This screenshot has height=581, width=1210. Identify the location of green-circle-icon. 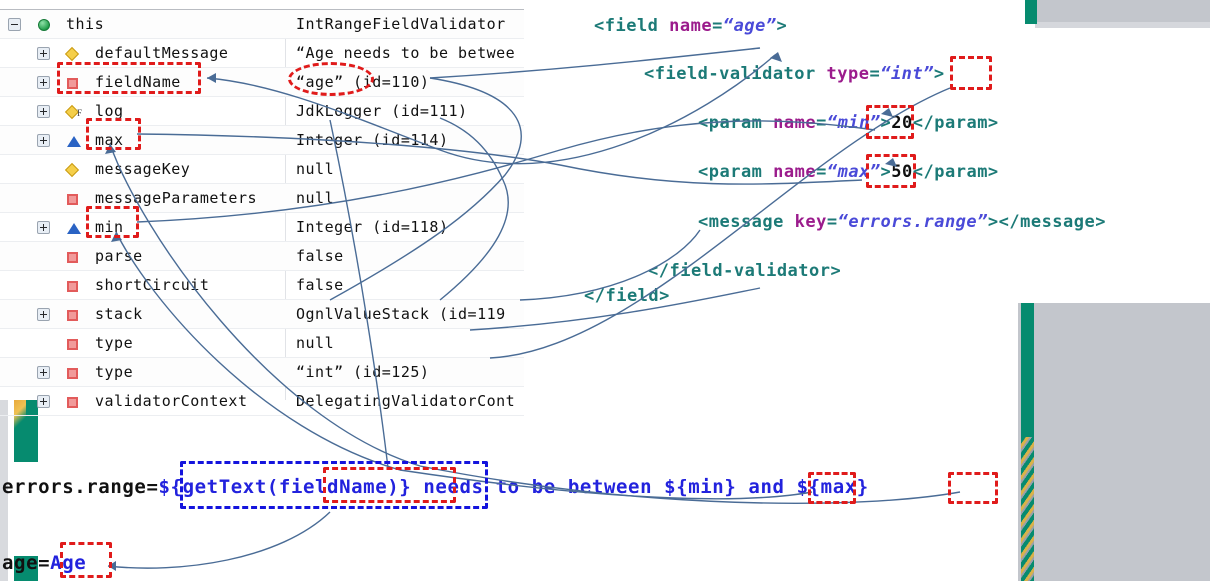
(44, 25).